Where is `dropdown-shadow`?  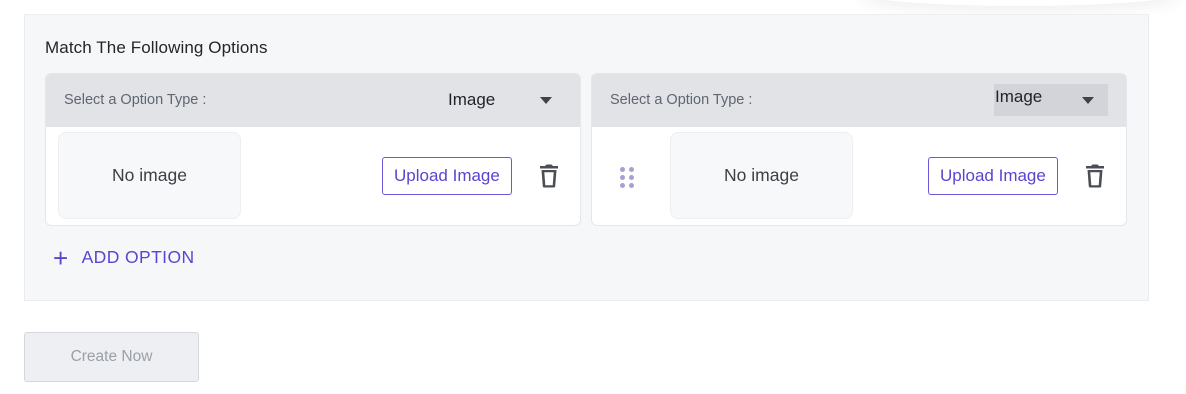
dropdown-shadow is located at coordinates (1020, 3).